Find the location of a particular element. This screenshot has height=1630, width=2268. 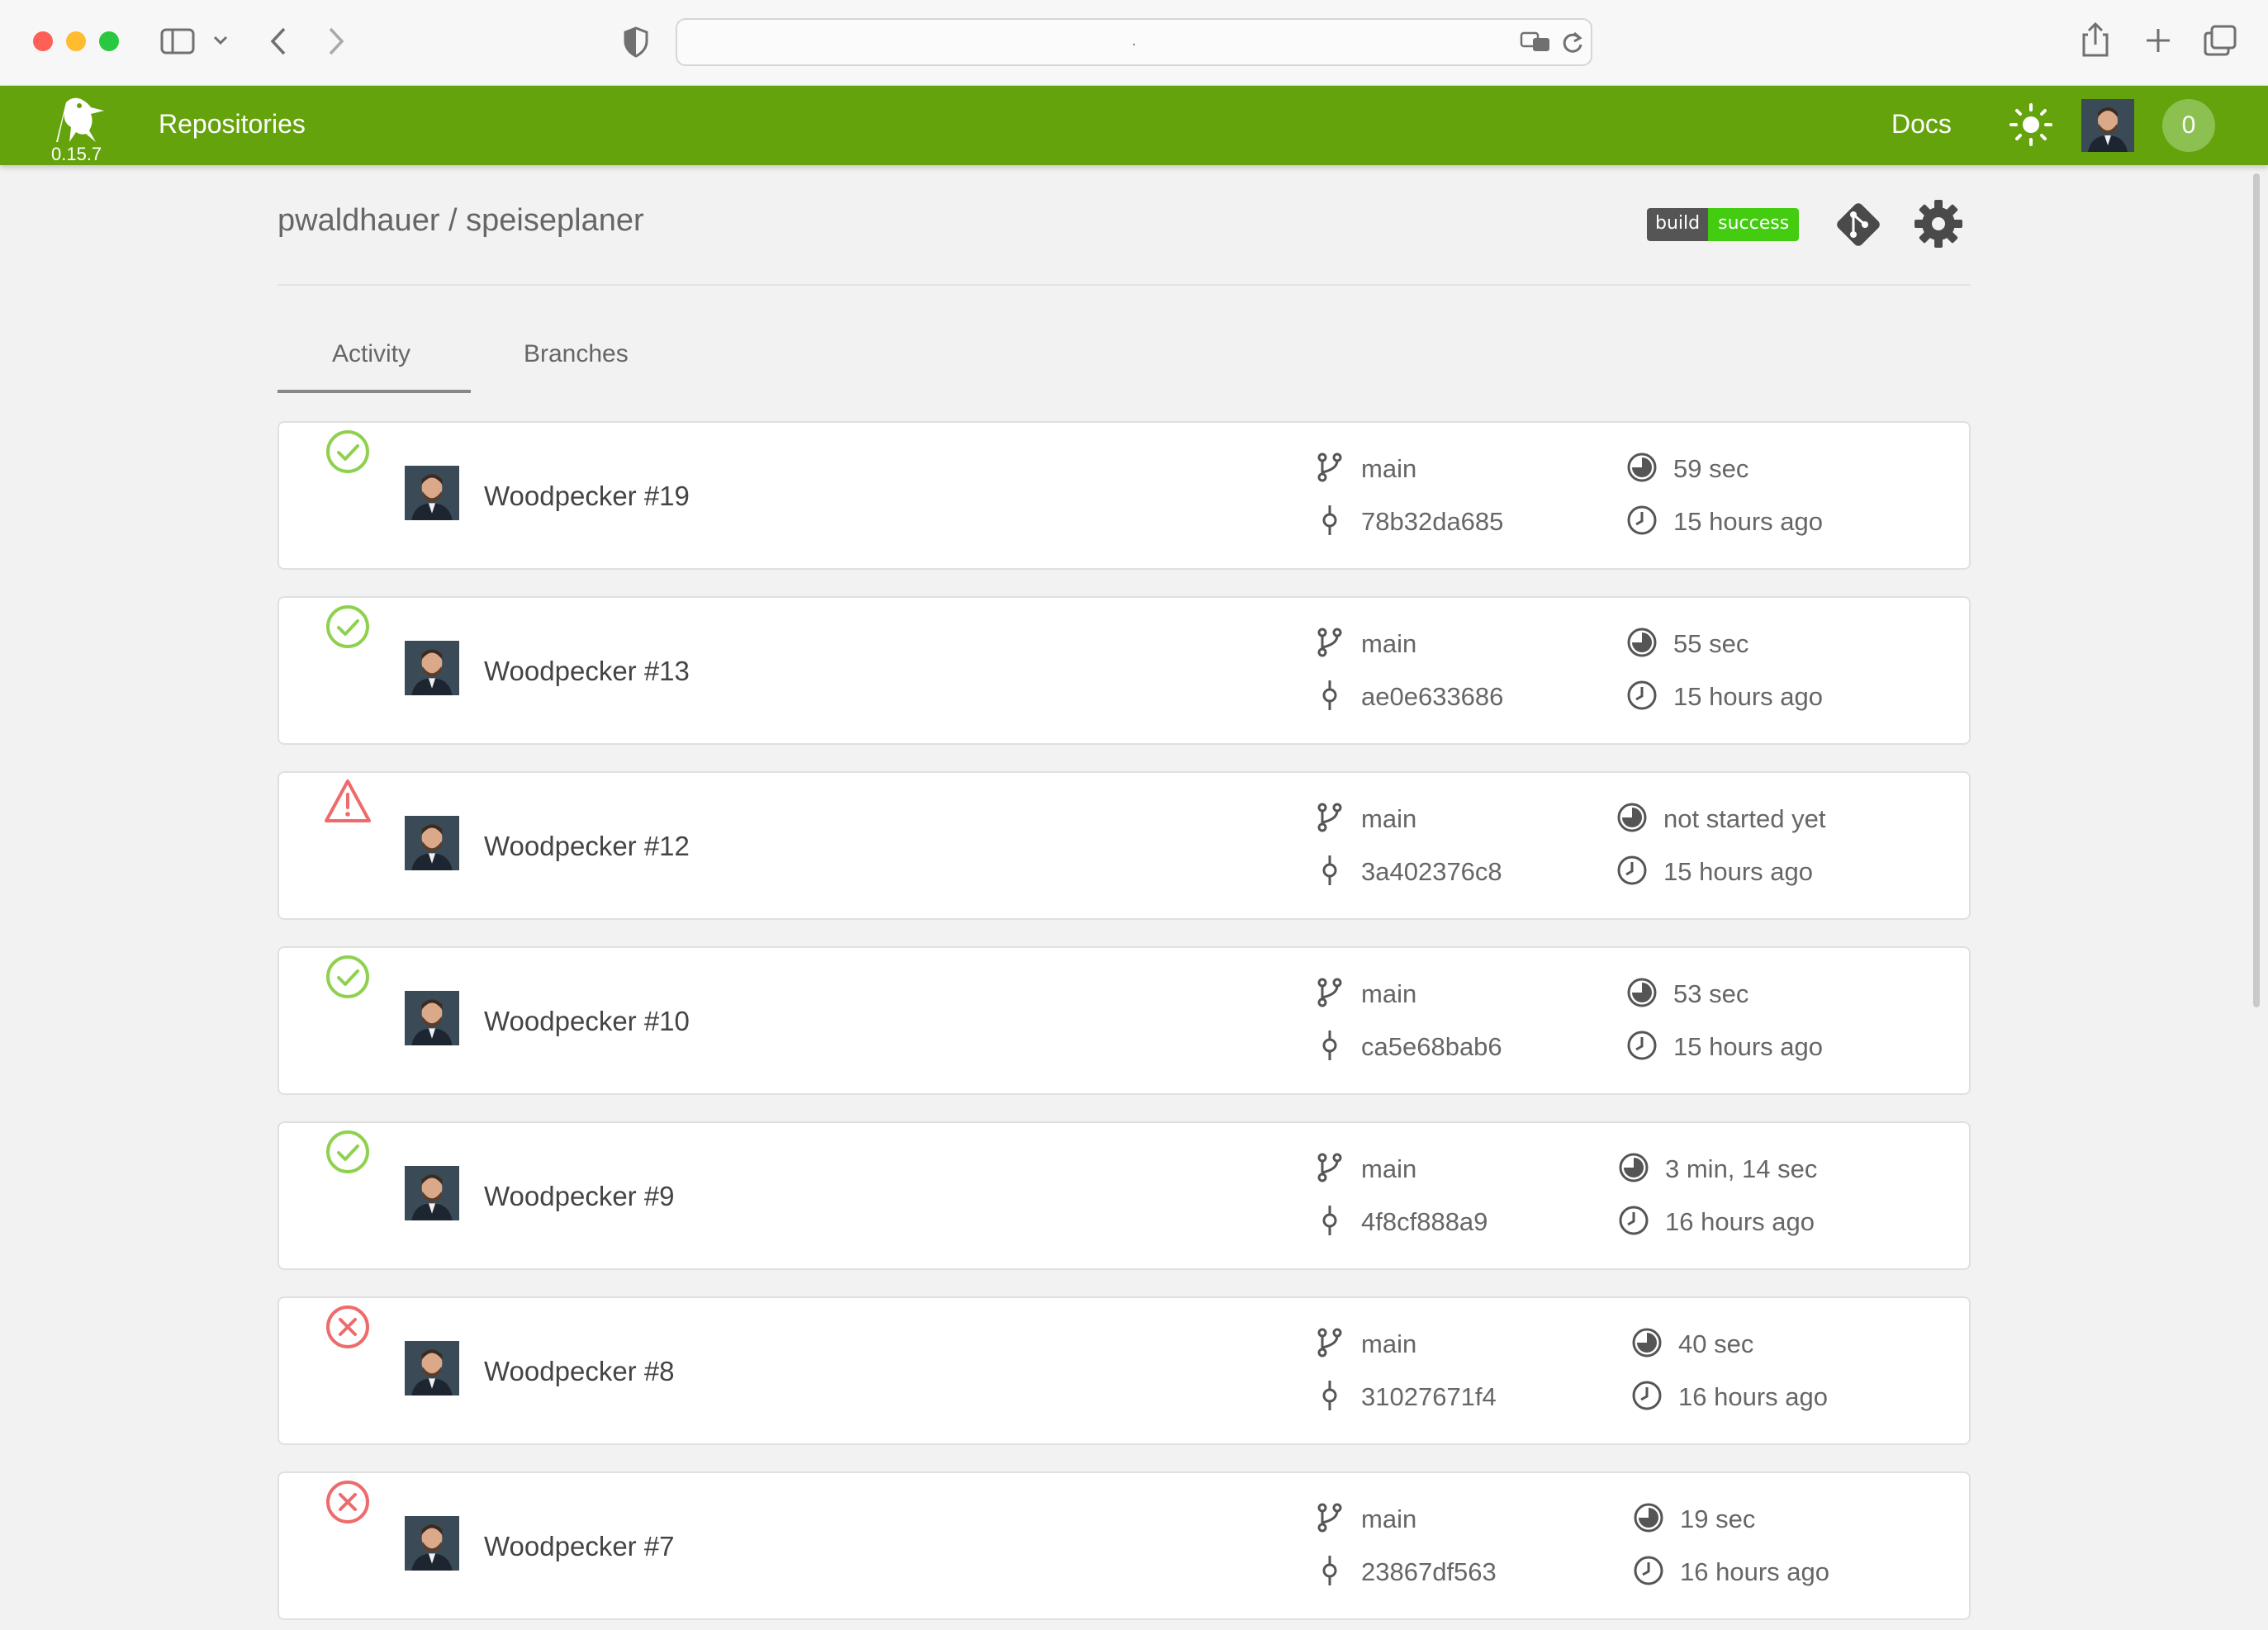

privacy-shield-icon is located at coordinates (636, 42).